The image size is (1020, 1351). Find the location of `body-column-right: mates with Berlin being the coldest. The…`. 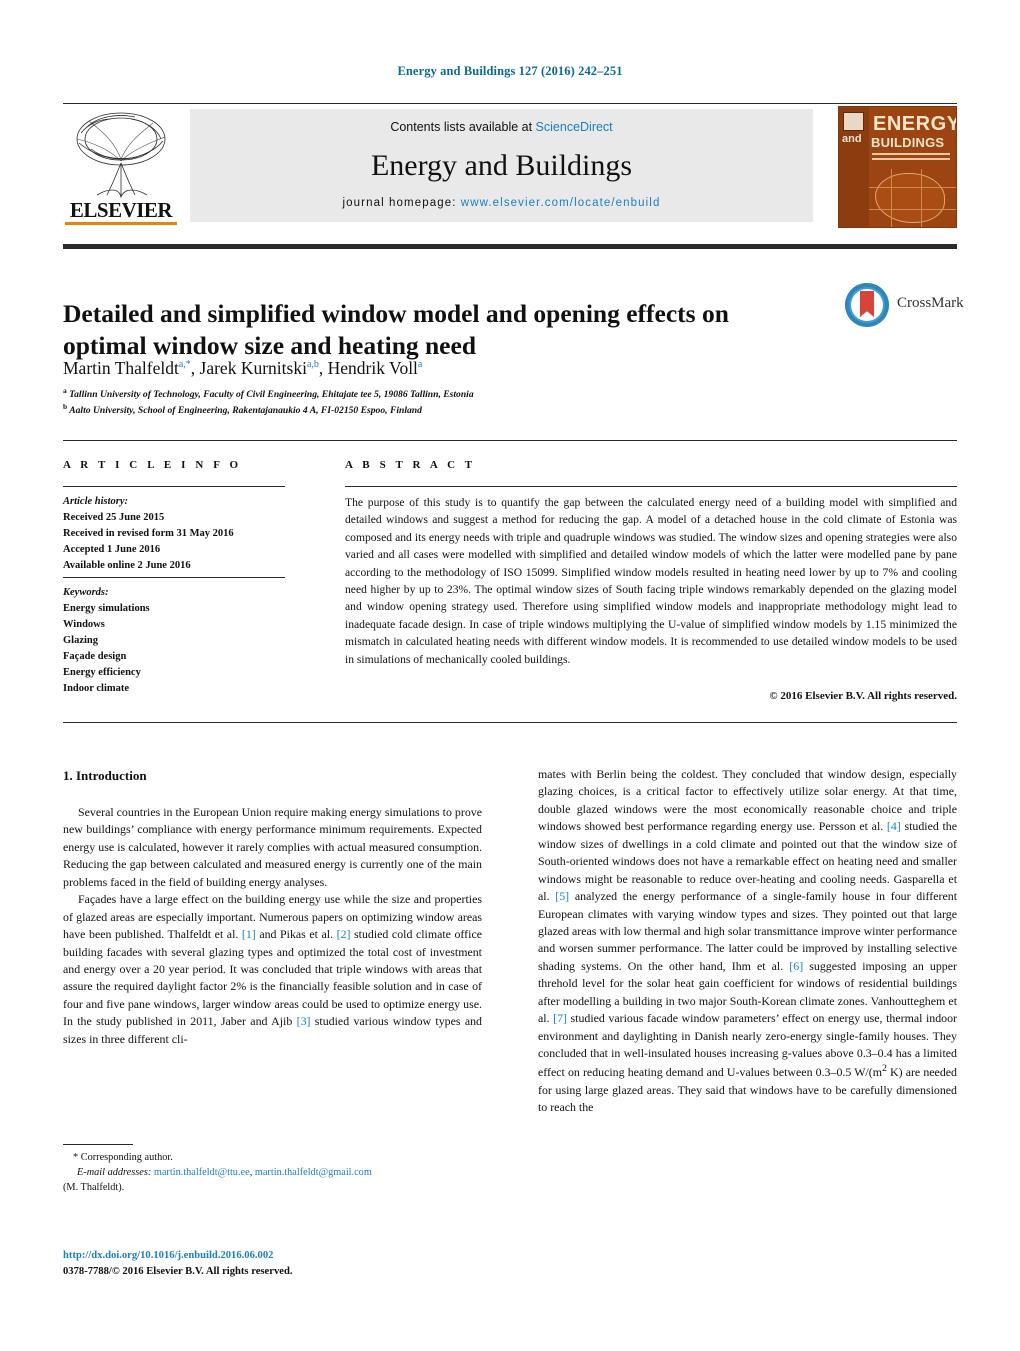

body-column-right: mates with Berlin being the coldest. The… is located at coordinates (747, 941).